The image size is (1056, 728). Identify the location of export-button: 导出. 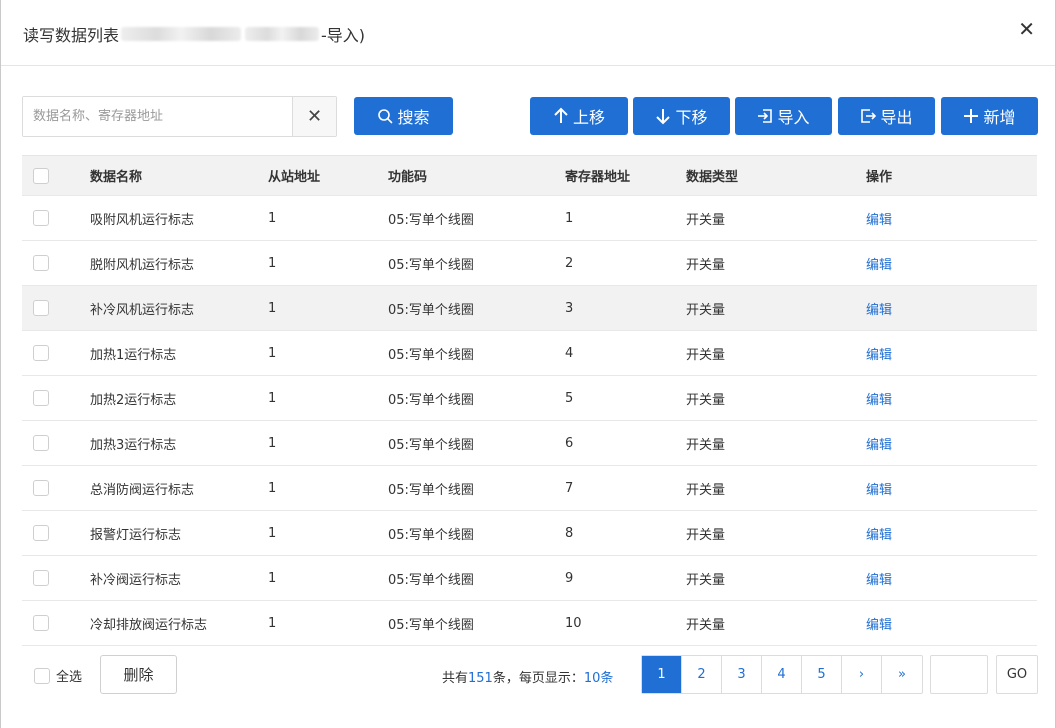
(886, 116).